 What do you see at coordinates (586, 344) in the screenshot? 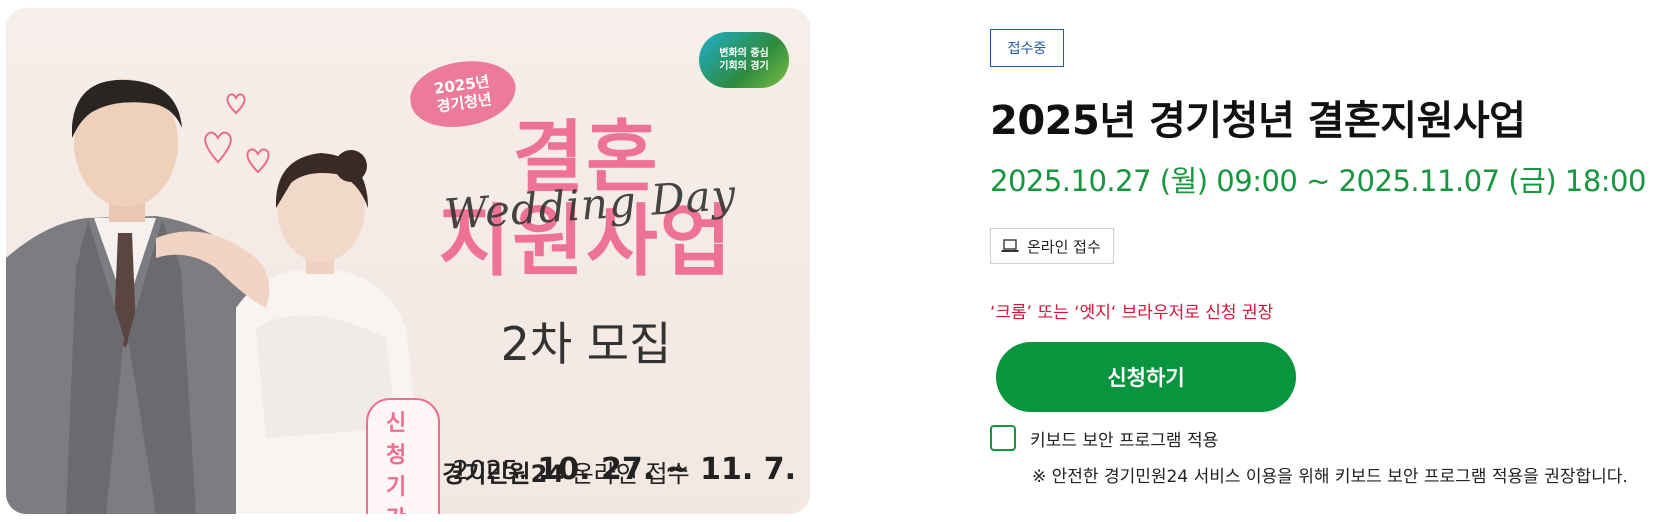
I see `poster-round: 2차 모집` at bounding box center [586, 344].